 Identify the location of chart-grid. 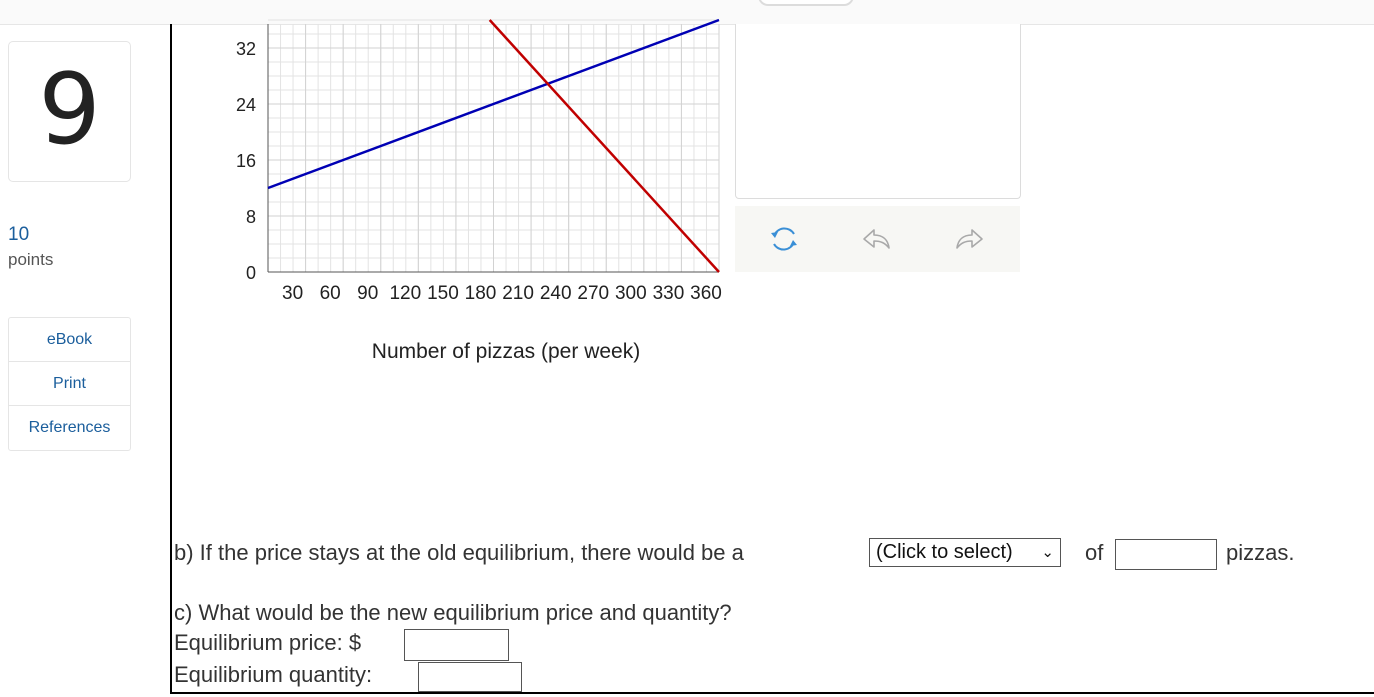
(493, 146).